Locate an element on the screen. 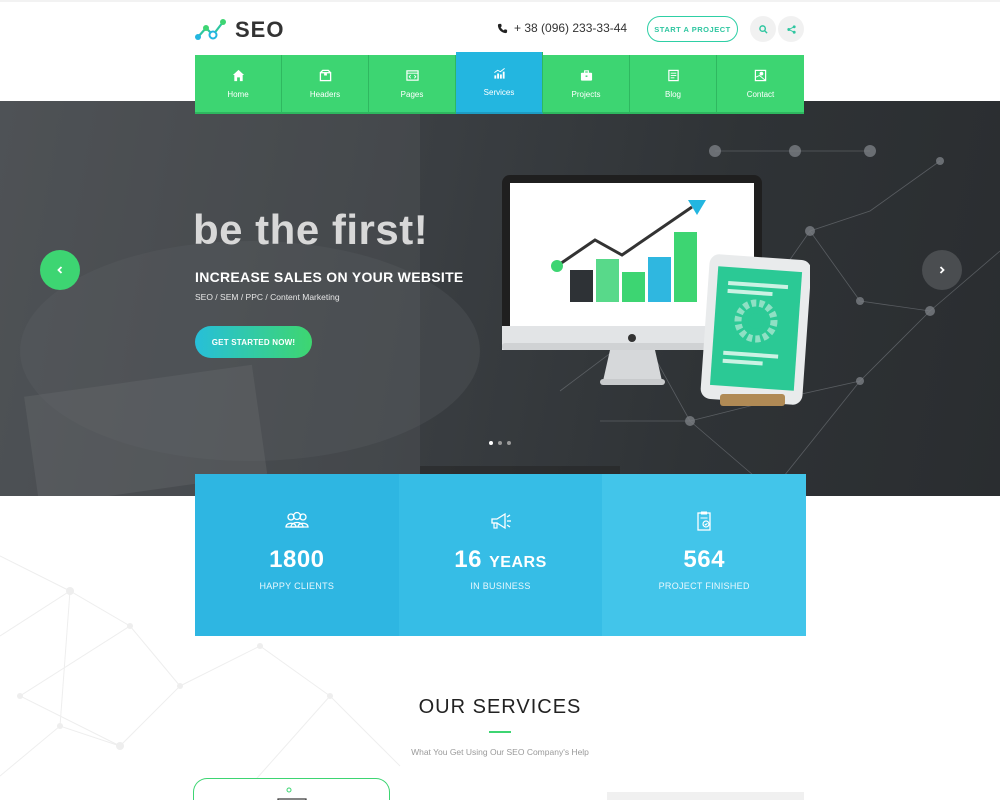 The image size is (1000, 800). nav-item-headers: Headers is located at coordinates (325, 84).